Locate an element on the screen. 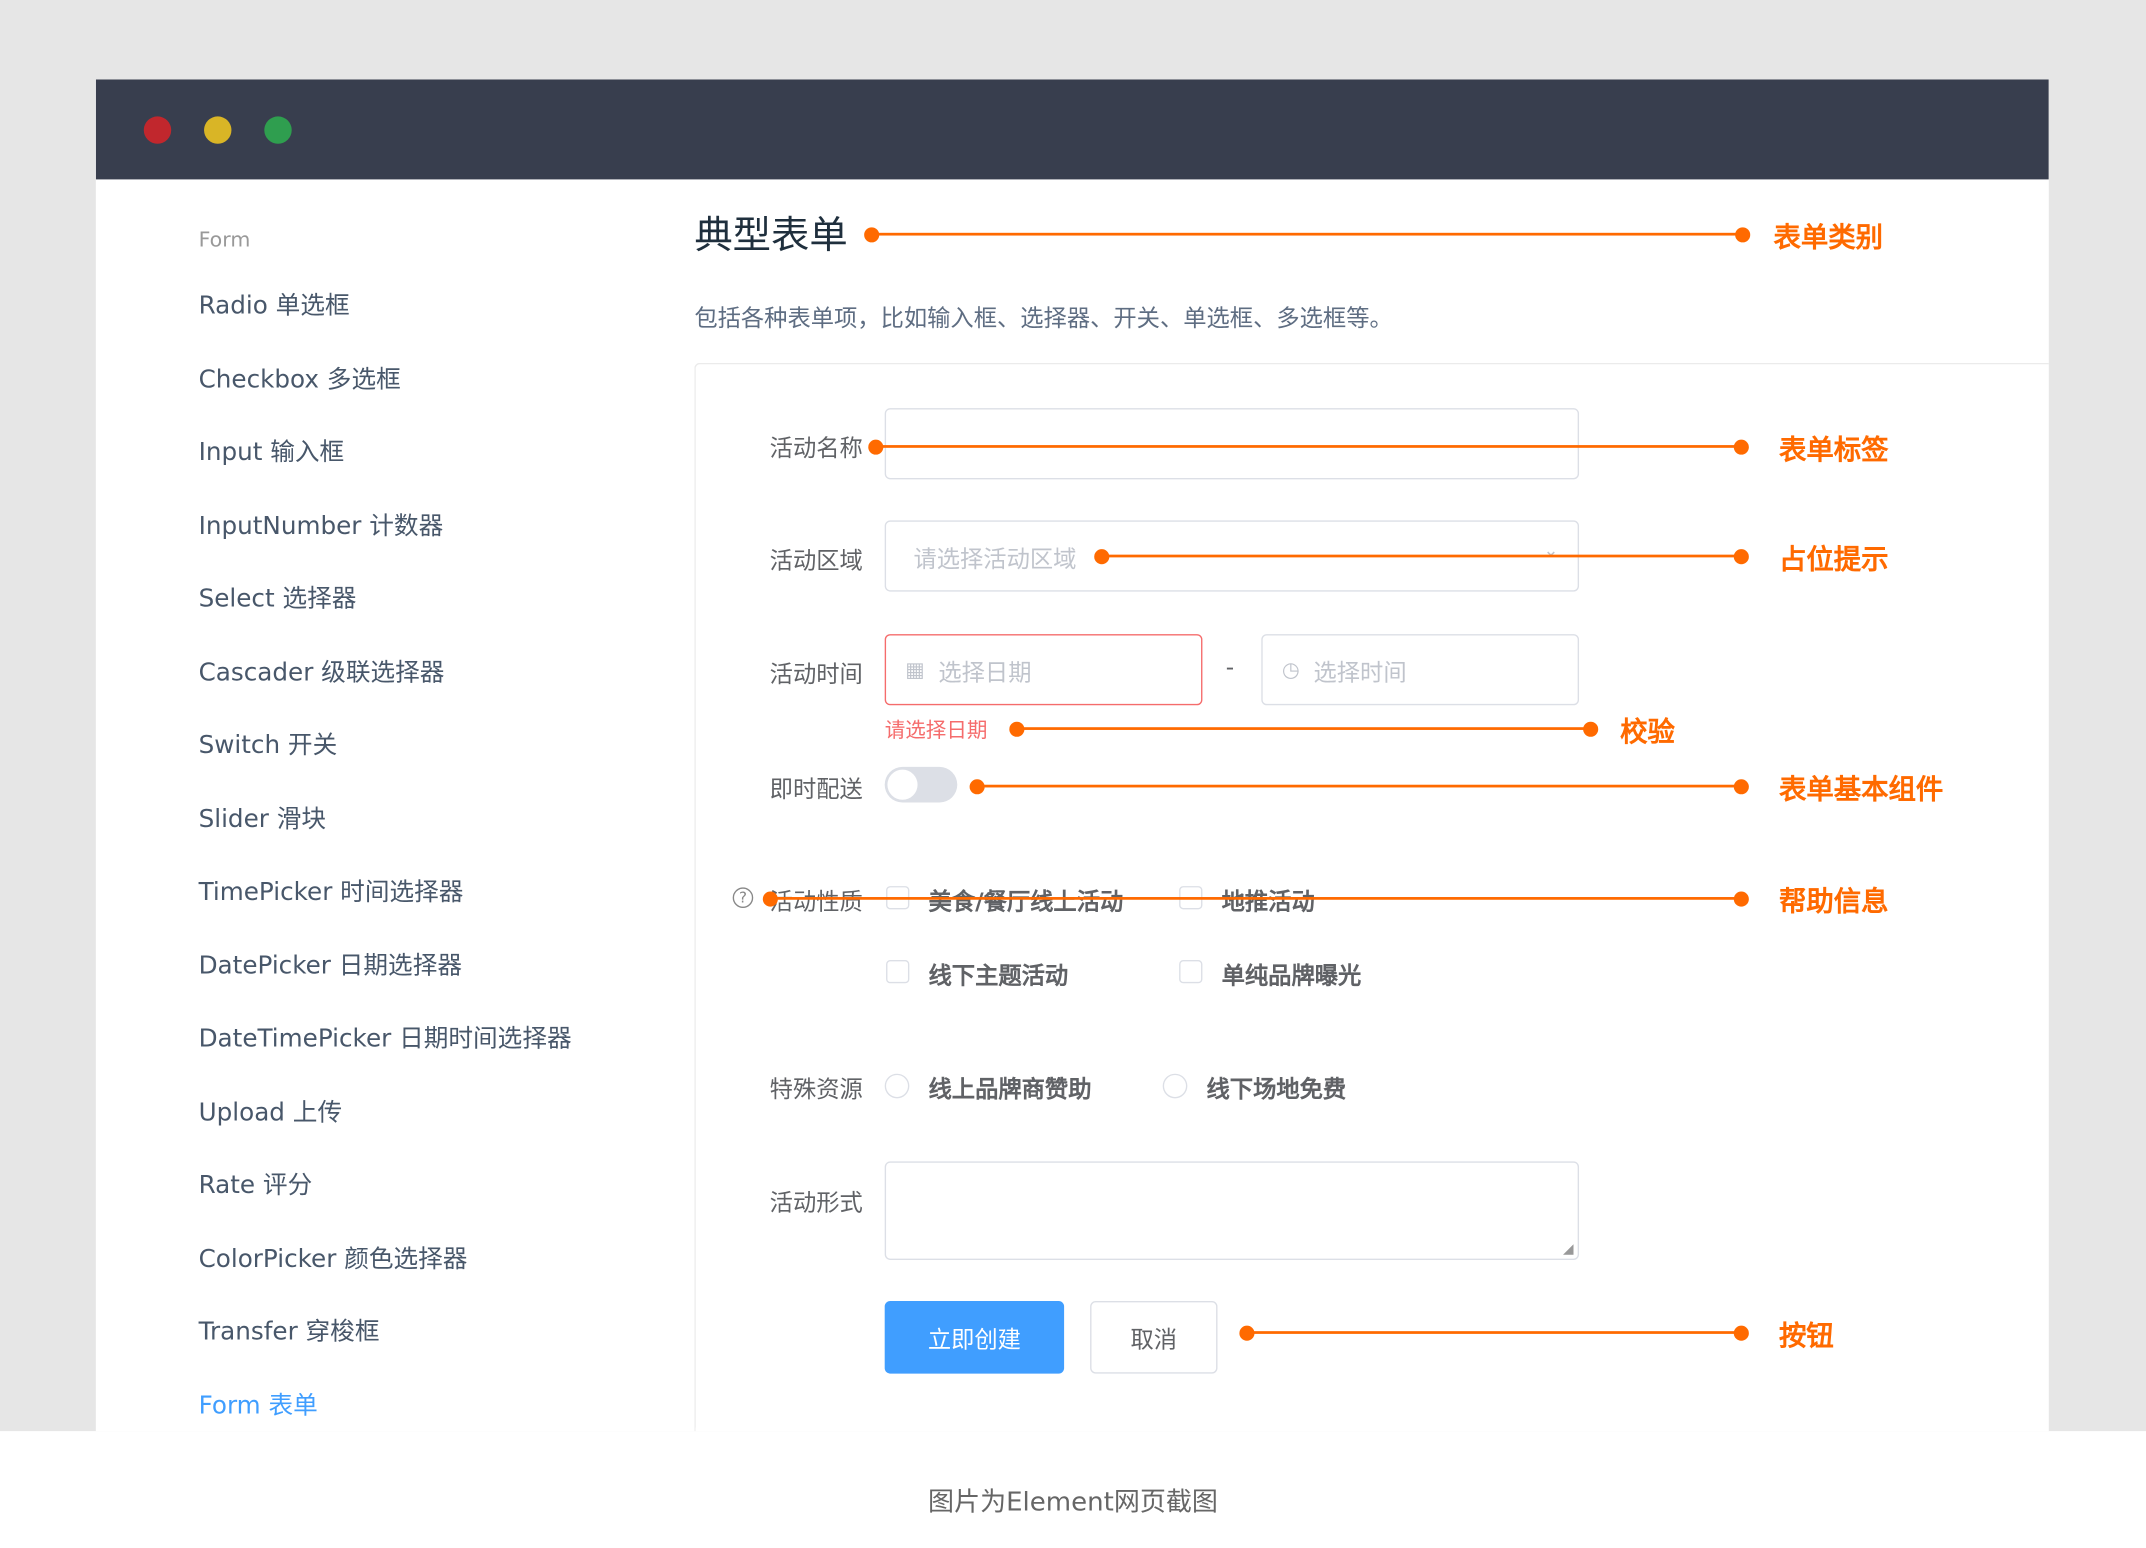 The height and width of the screenshot is (1548, 2146). annotation-label: 表单标签 is located at coordinates (1833, 449).